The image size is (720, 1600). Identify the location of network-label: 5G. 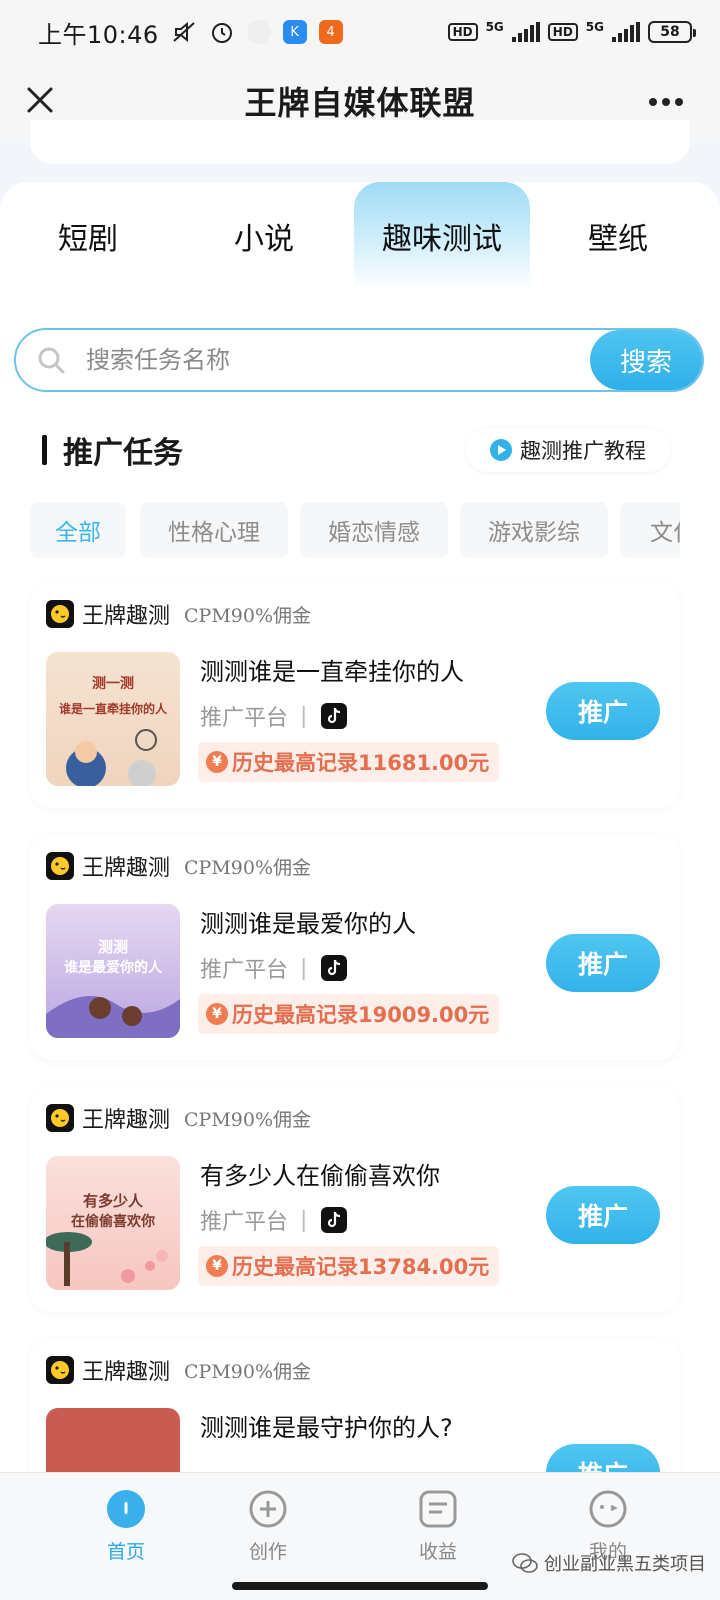
(494, 27).